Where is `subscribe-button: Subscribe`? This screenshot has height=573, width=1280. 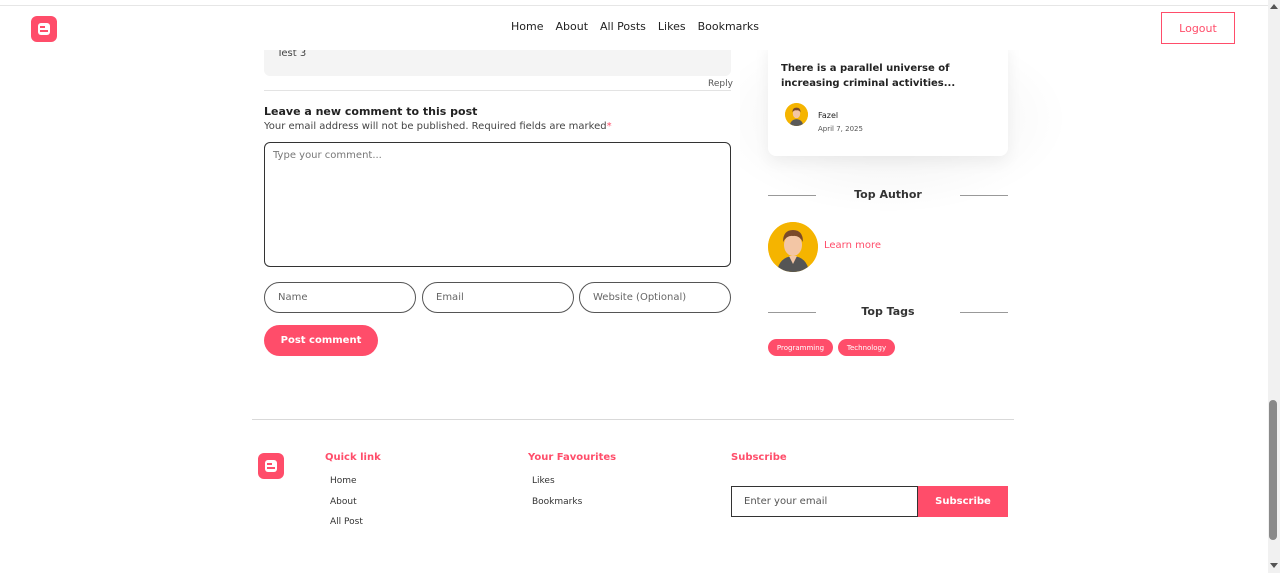 subscribe-button: Subscribe is located at coordinates (963, 501).